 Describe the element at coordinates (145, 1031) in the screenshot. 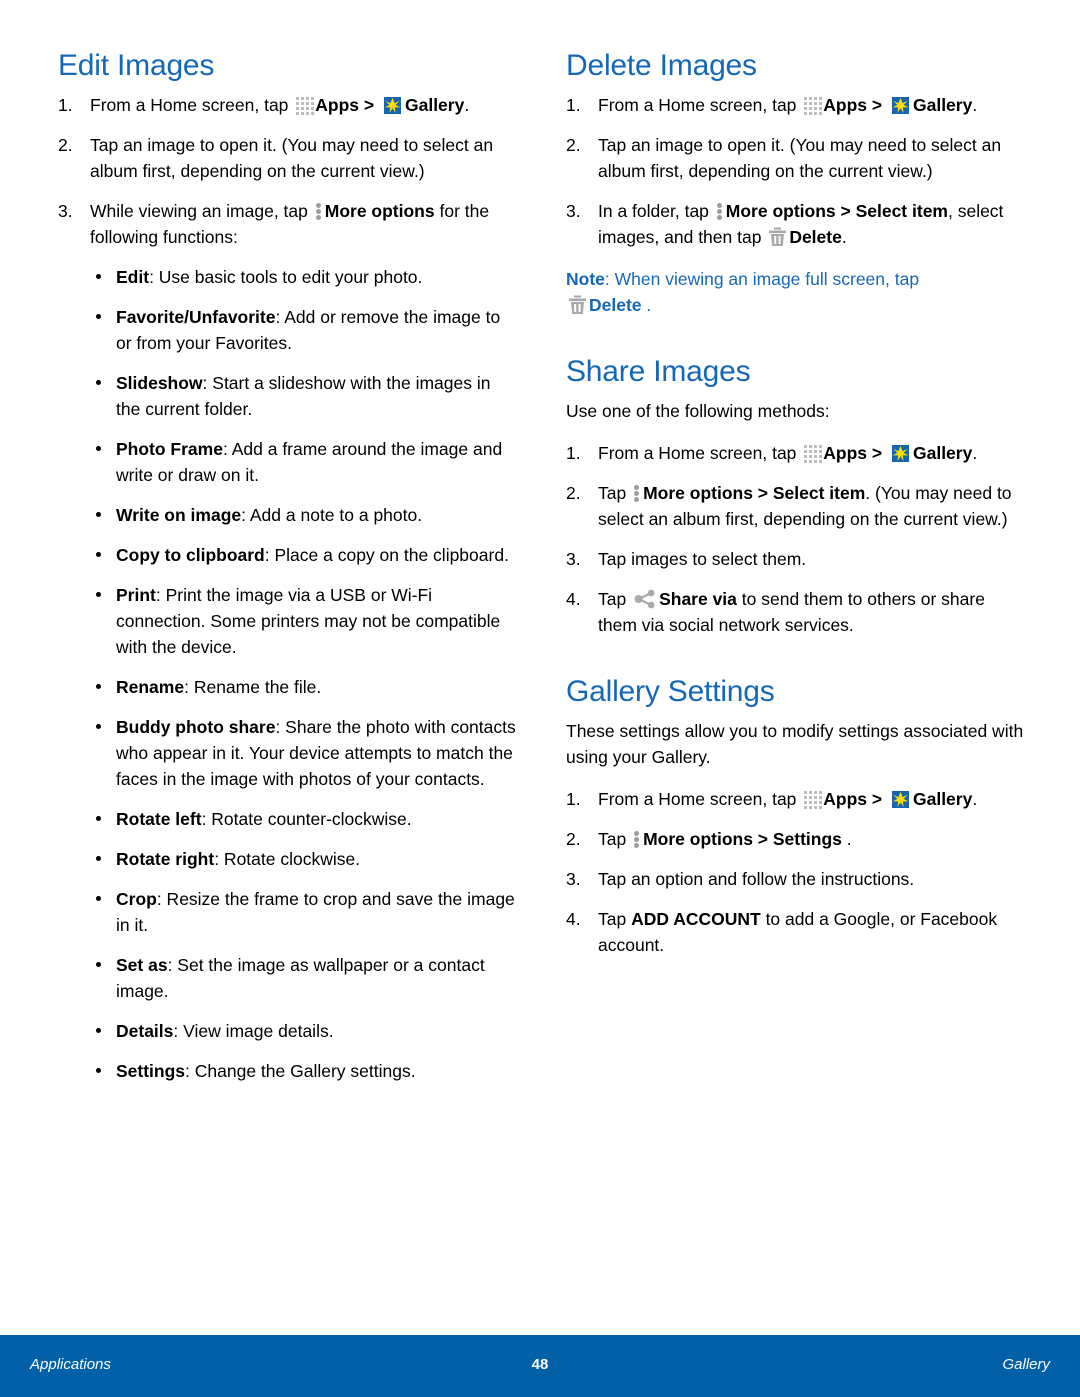

I see `bullet-term: Details` at that location.